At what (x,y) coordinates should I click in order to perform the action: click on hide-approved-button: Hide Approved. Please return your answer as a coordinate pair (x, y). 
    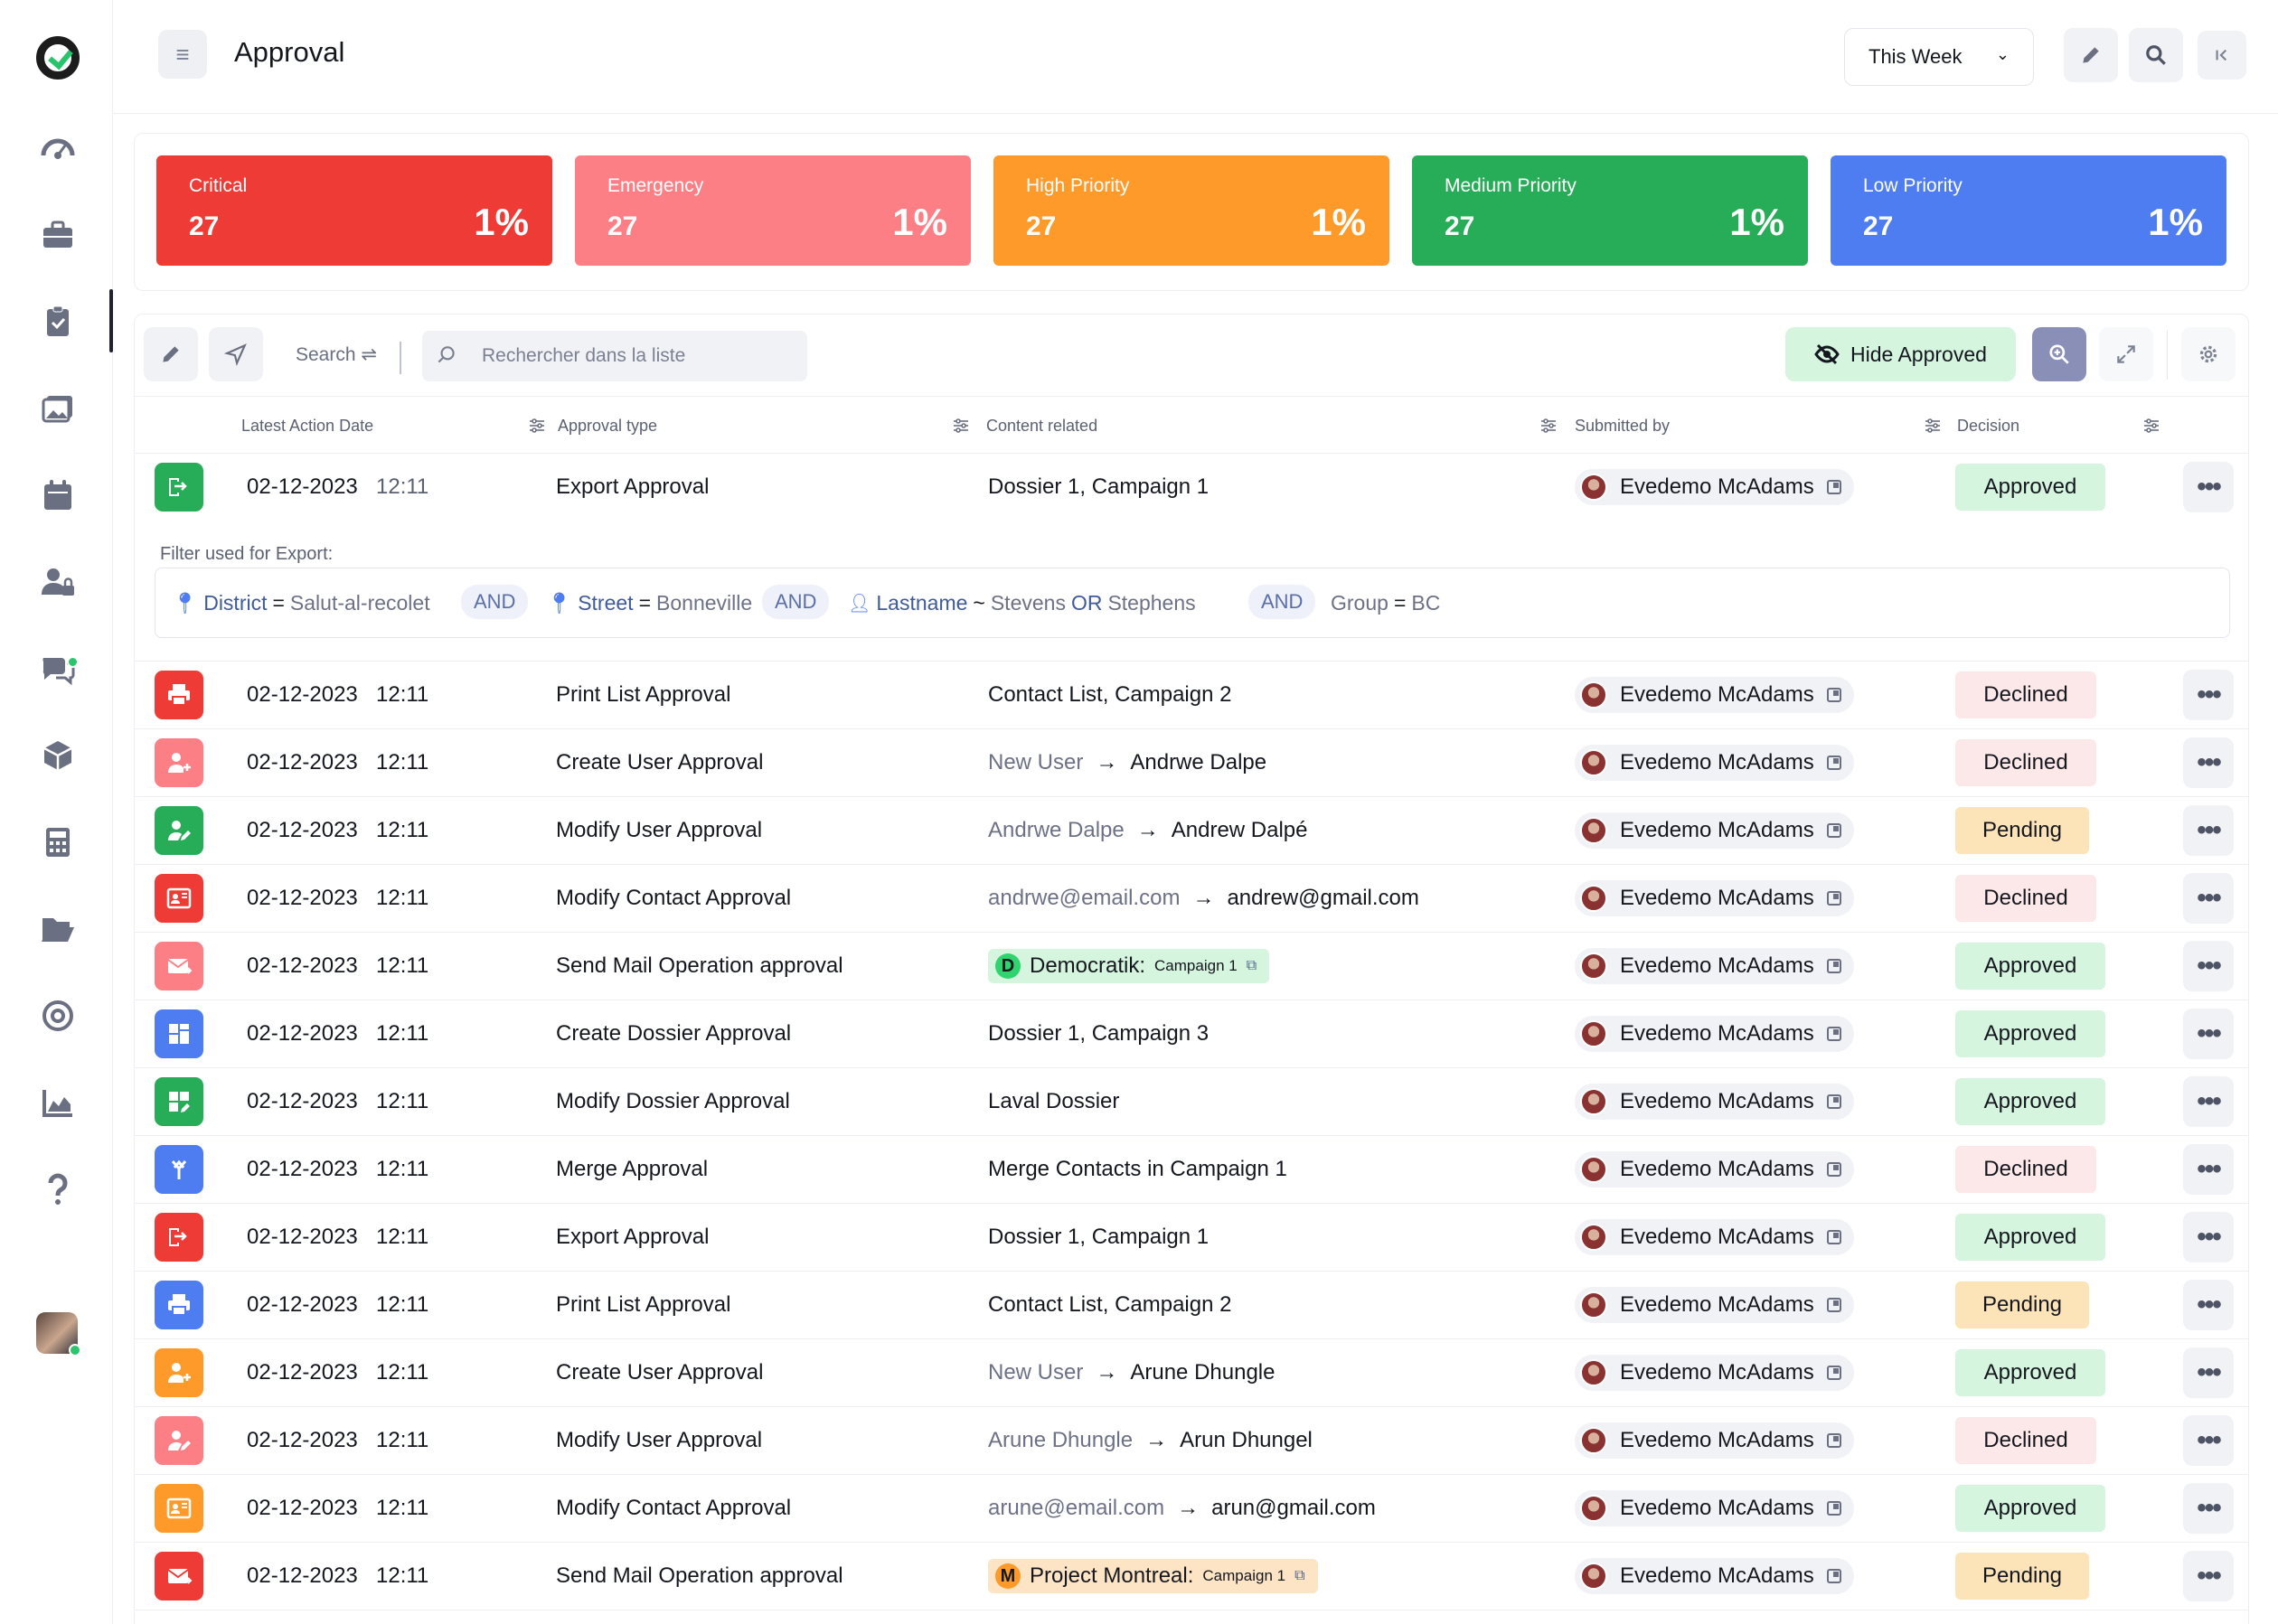
    Looking at the image, I should click on (1900, 354).